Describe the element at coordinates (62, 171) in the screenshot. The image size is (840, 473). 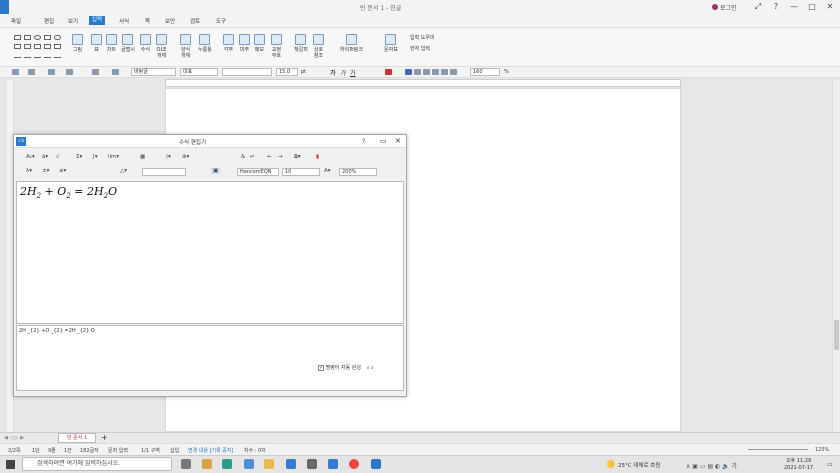
I see `relation-icon: ≤▾` at that location.